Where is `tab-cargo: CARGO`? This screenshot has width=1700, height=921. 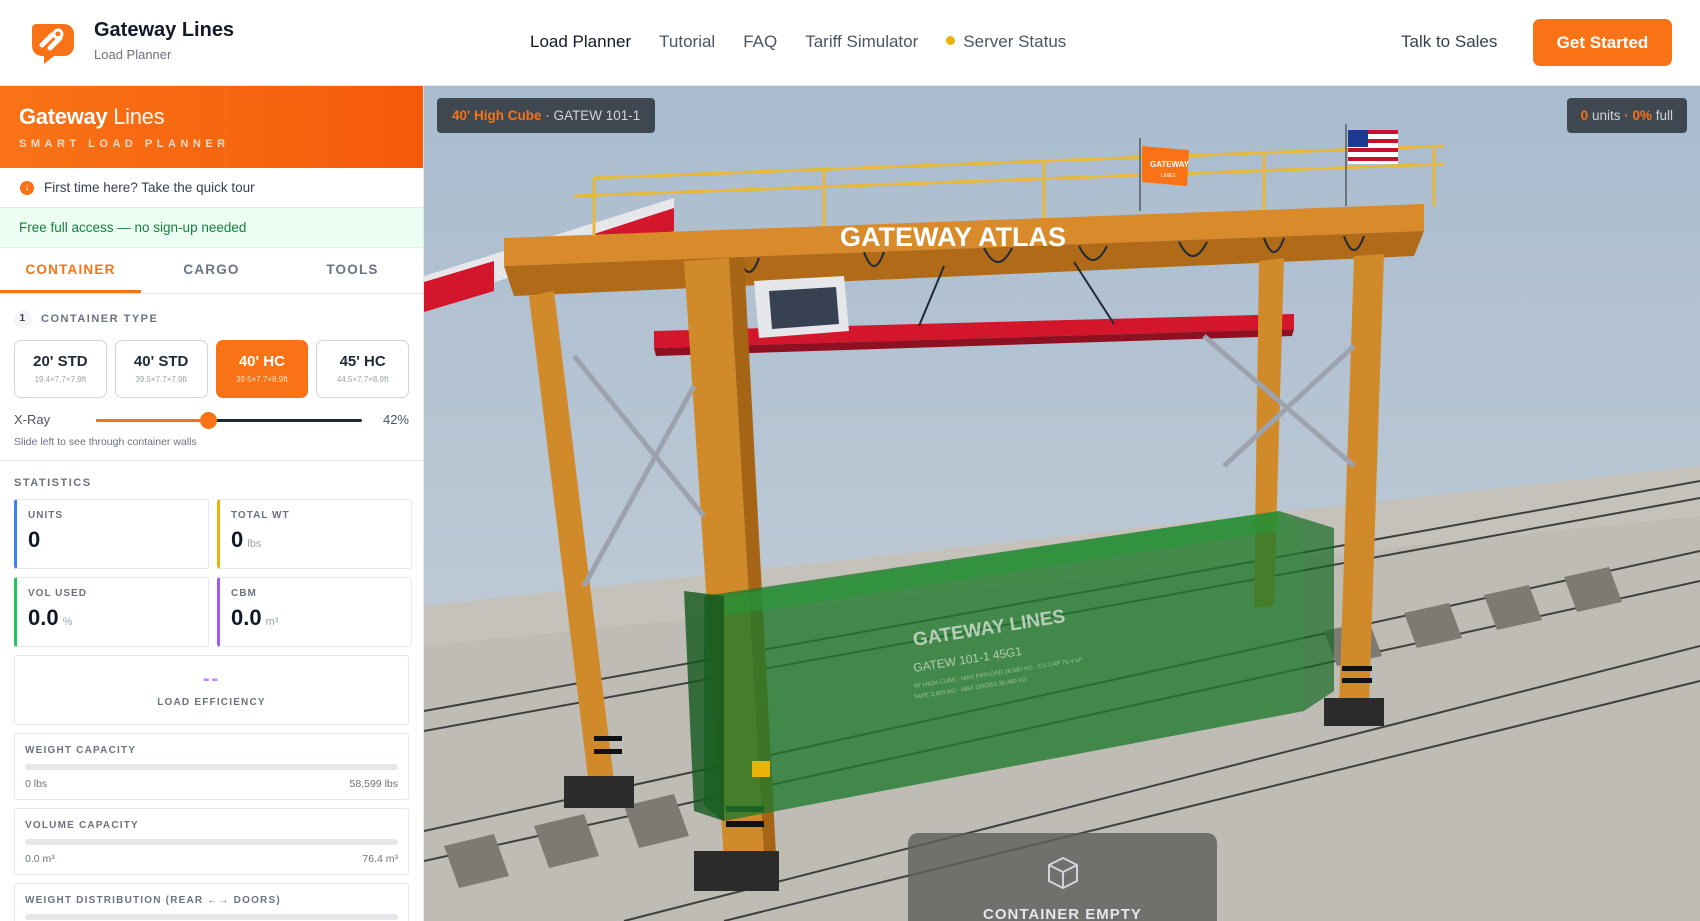 tab-cargo: CARGO is located at coordinates (211, 270).